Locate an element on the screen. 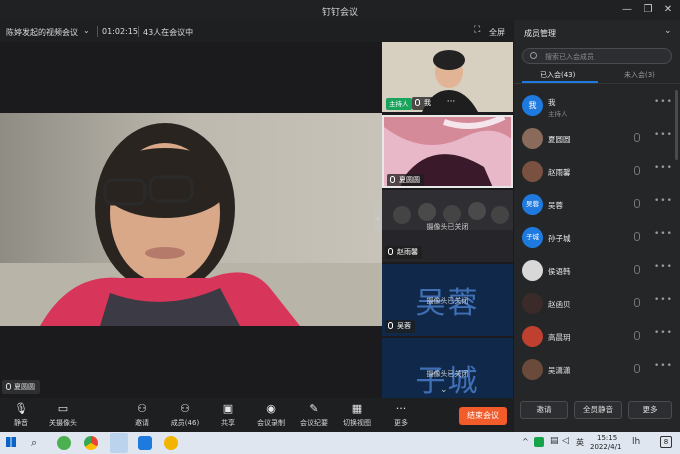 Image resolution: width=680 pixels, height=454 pixels. invite-member-button: 邀请 is located at coordinates (544, 410).